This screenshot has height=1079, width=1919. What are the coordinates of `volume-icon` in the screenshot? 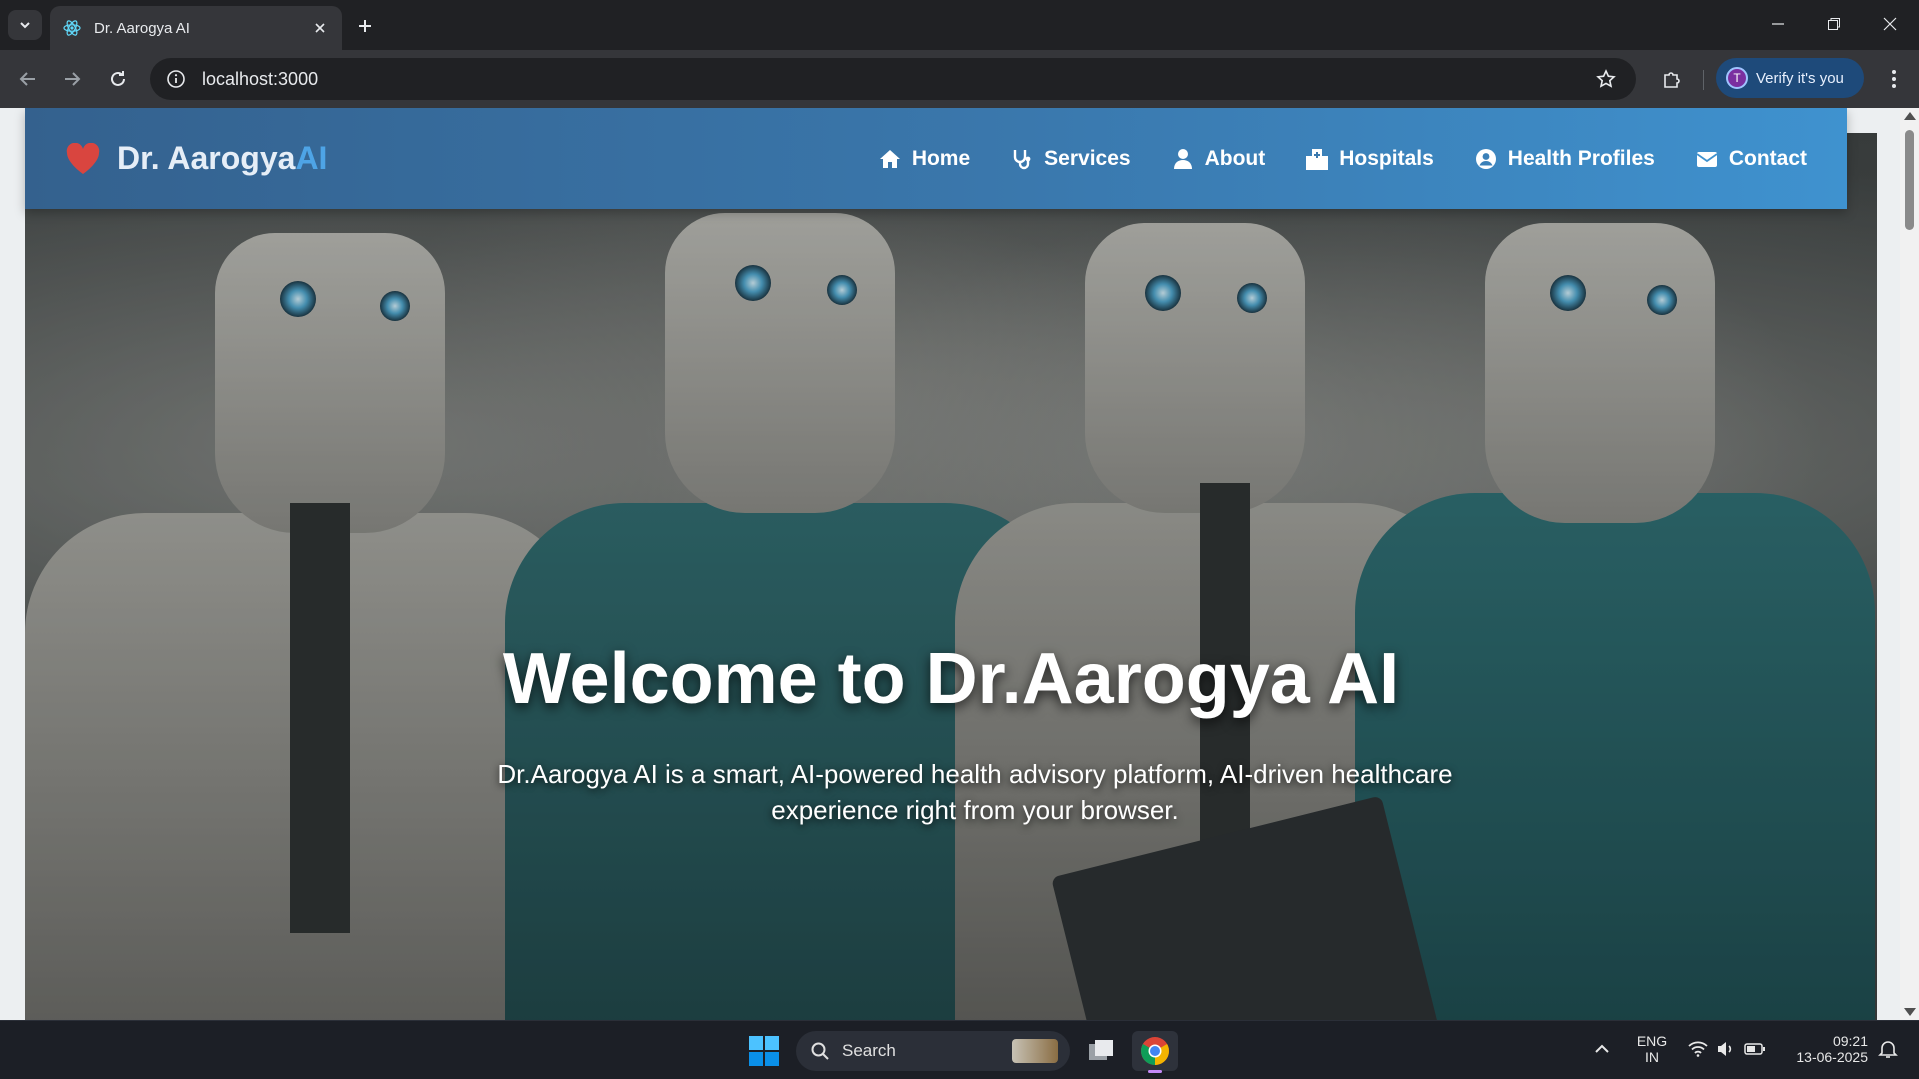 It's located at (1725, 1051).